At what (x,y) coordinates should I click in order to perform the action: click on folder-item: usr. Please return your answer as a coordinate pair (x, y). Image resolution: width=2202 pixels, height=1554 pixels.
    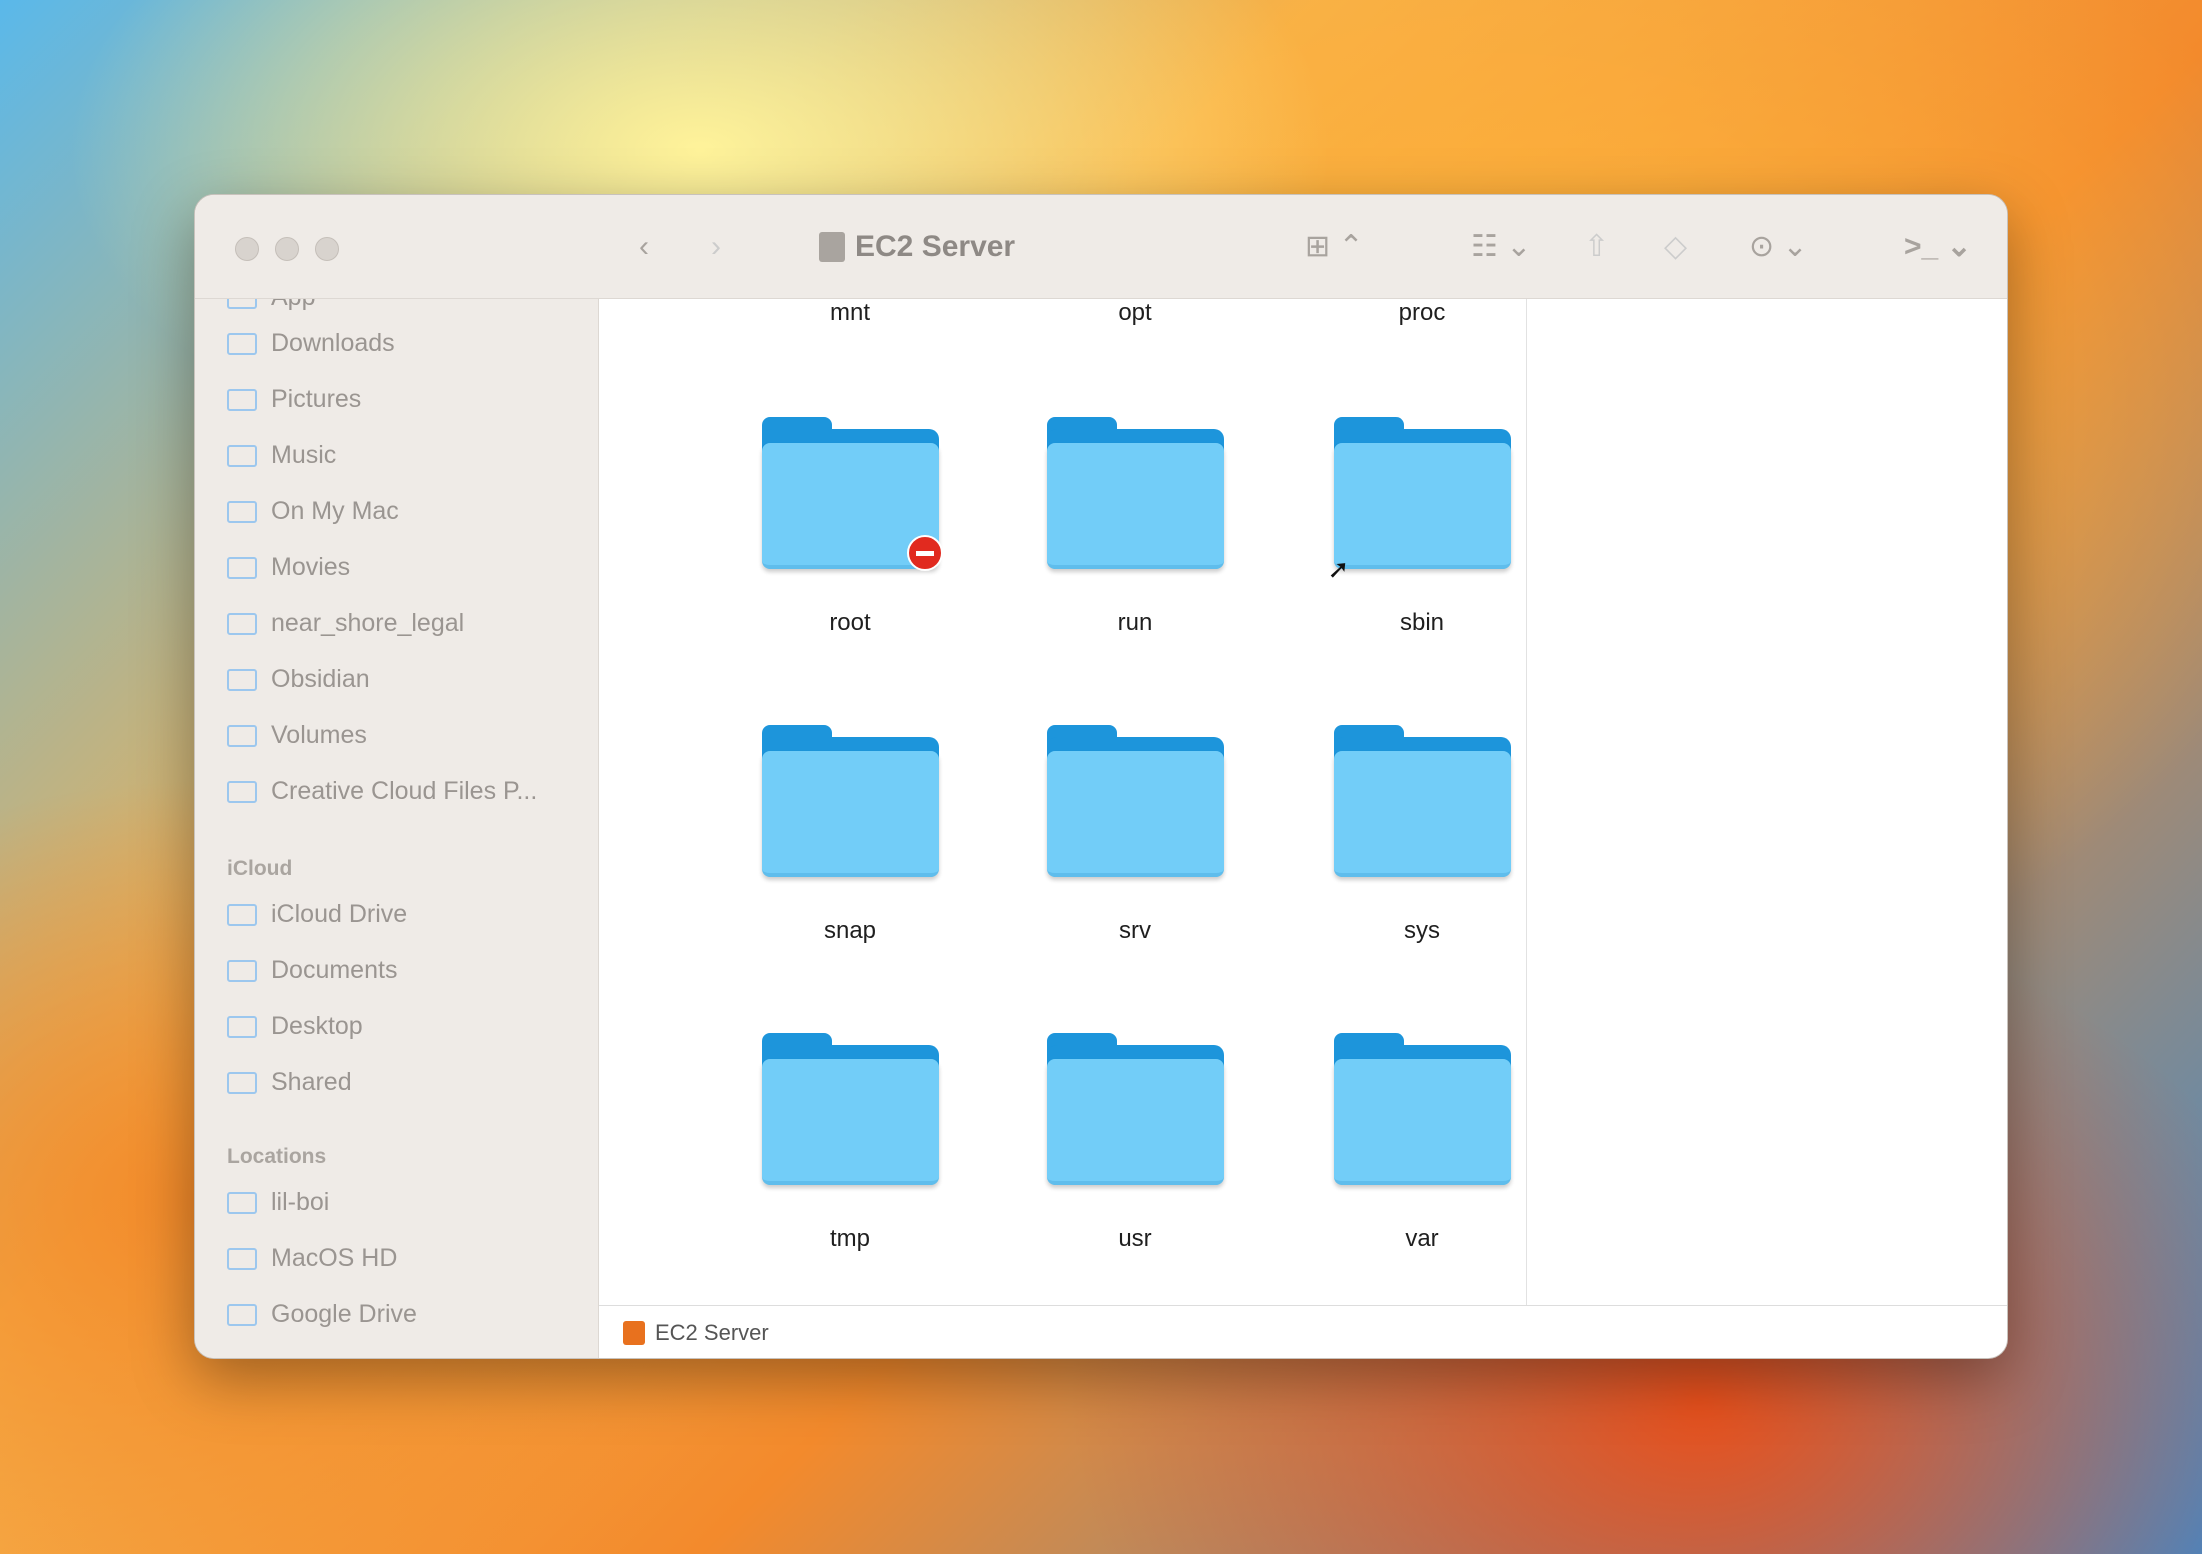
    Looking at the image, I should click on (1135, 1143).